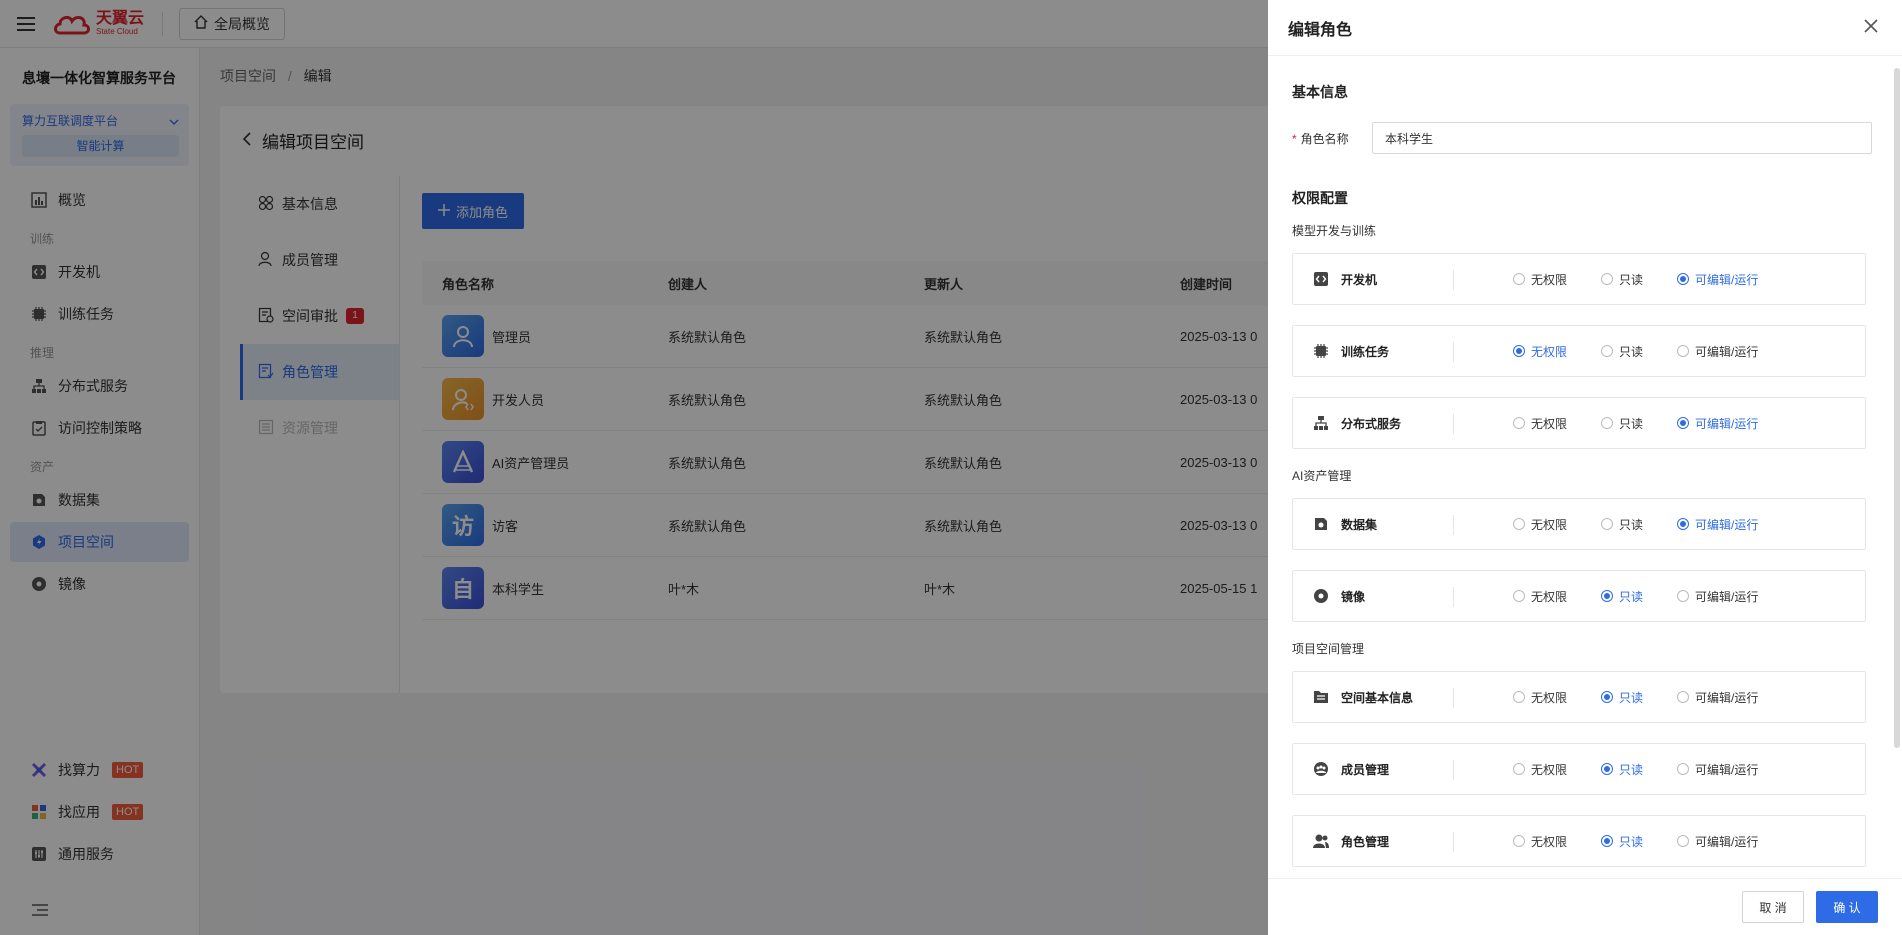 The image size is (1902, 935). Describe the element at coordinates (1365, 351) in the screenshot. I see `permission-name: 训练任务` at that location.